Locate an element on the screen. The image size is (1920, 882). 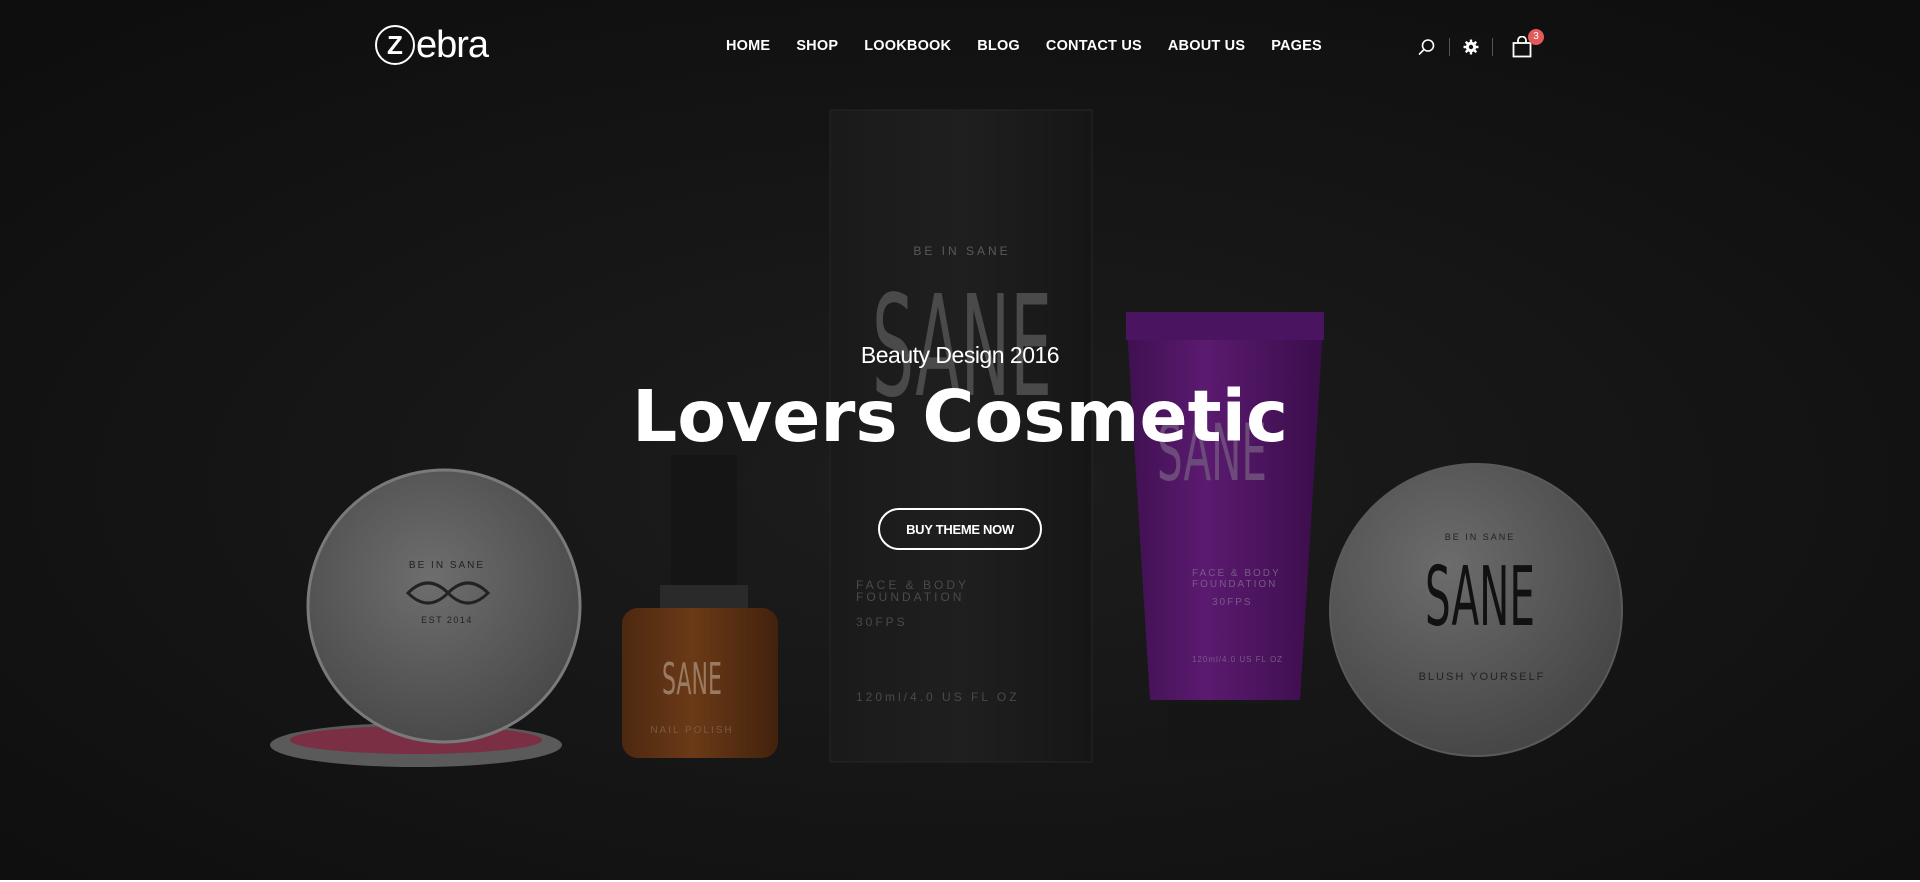
hero-subtitle: Beauty Design 2016 is located at coordinates (960, 355).